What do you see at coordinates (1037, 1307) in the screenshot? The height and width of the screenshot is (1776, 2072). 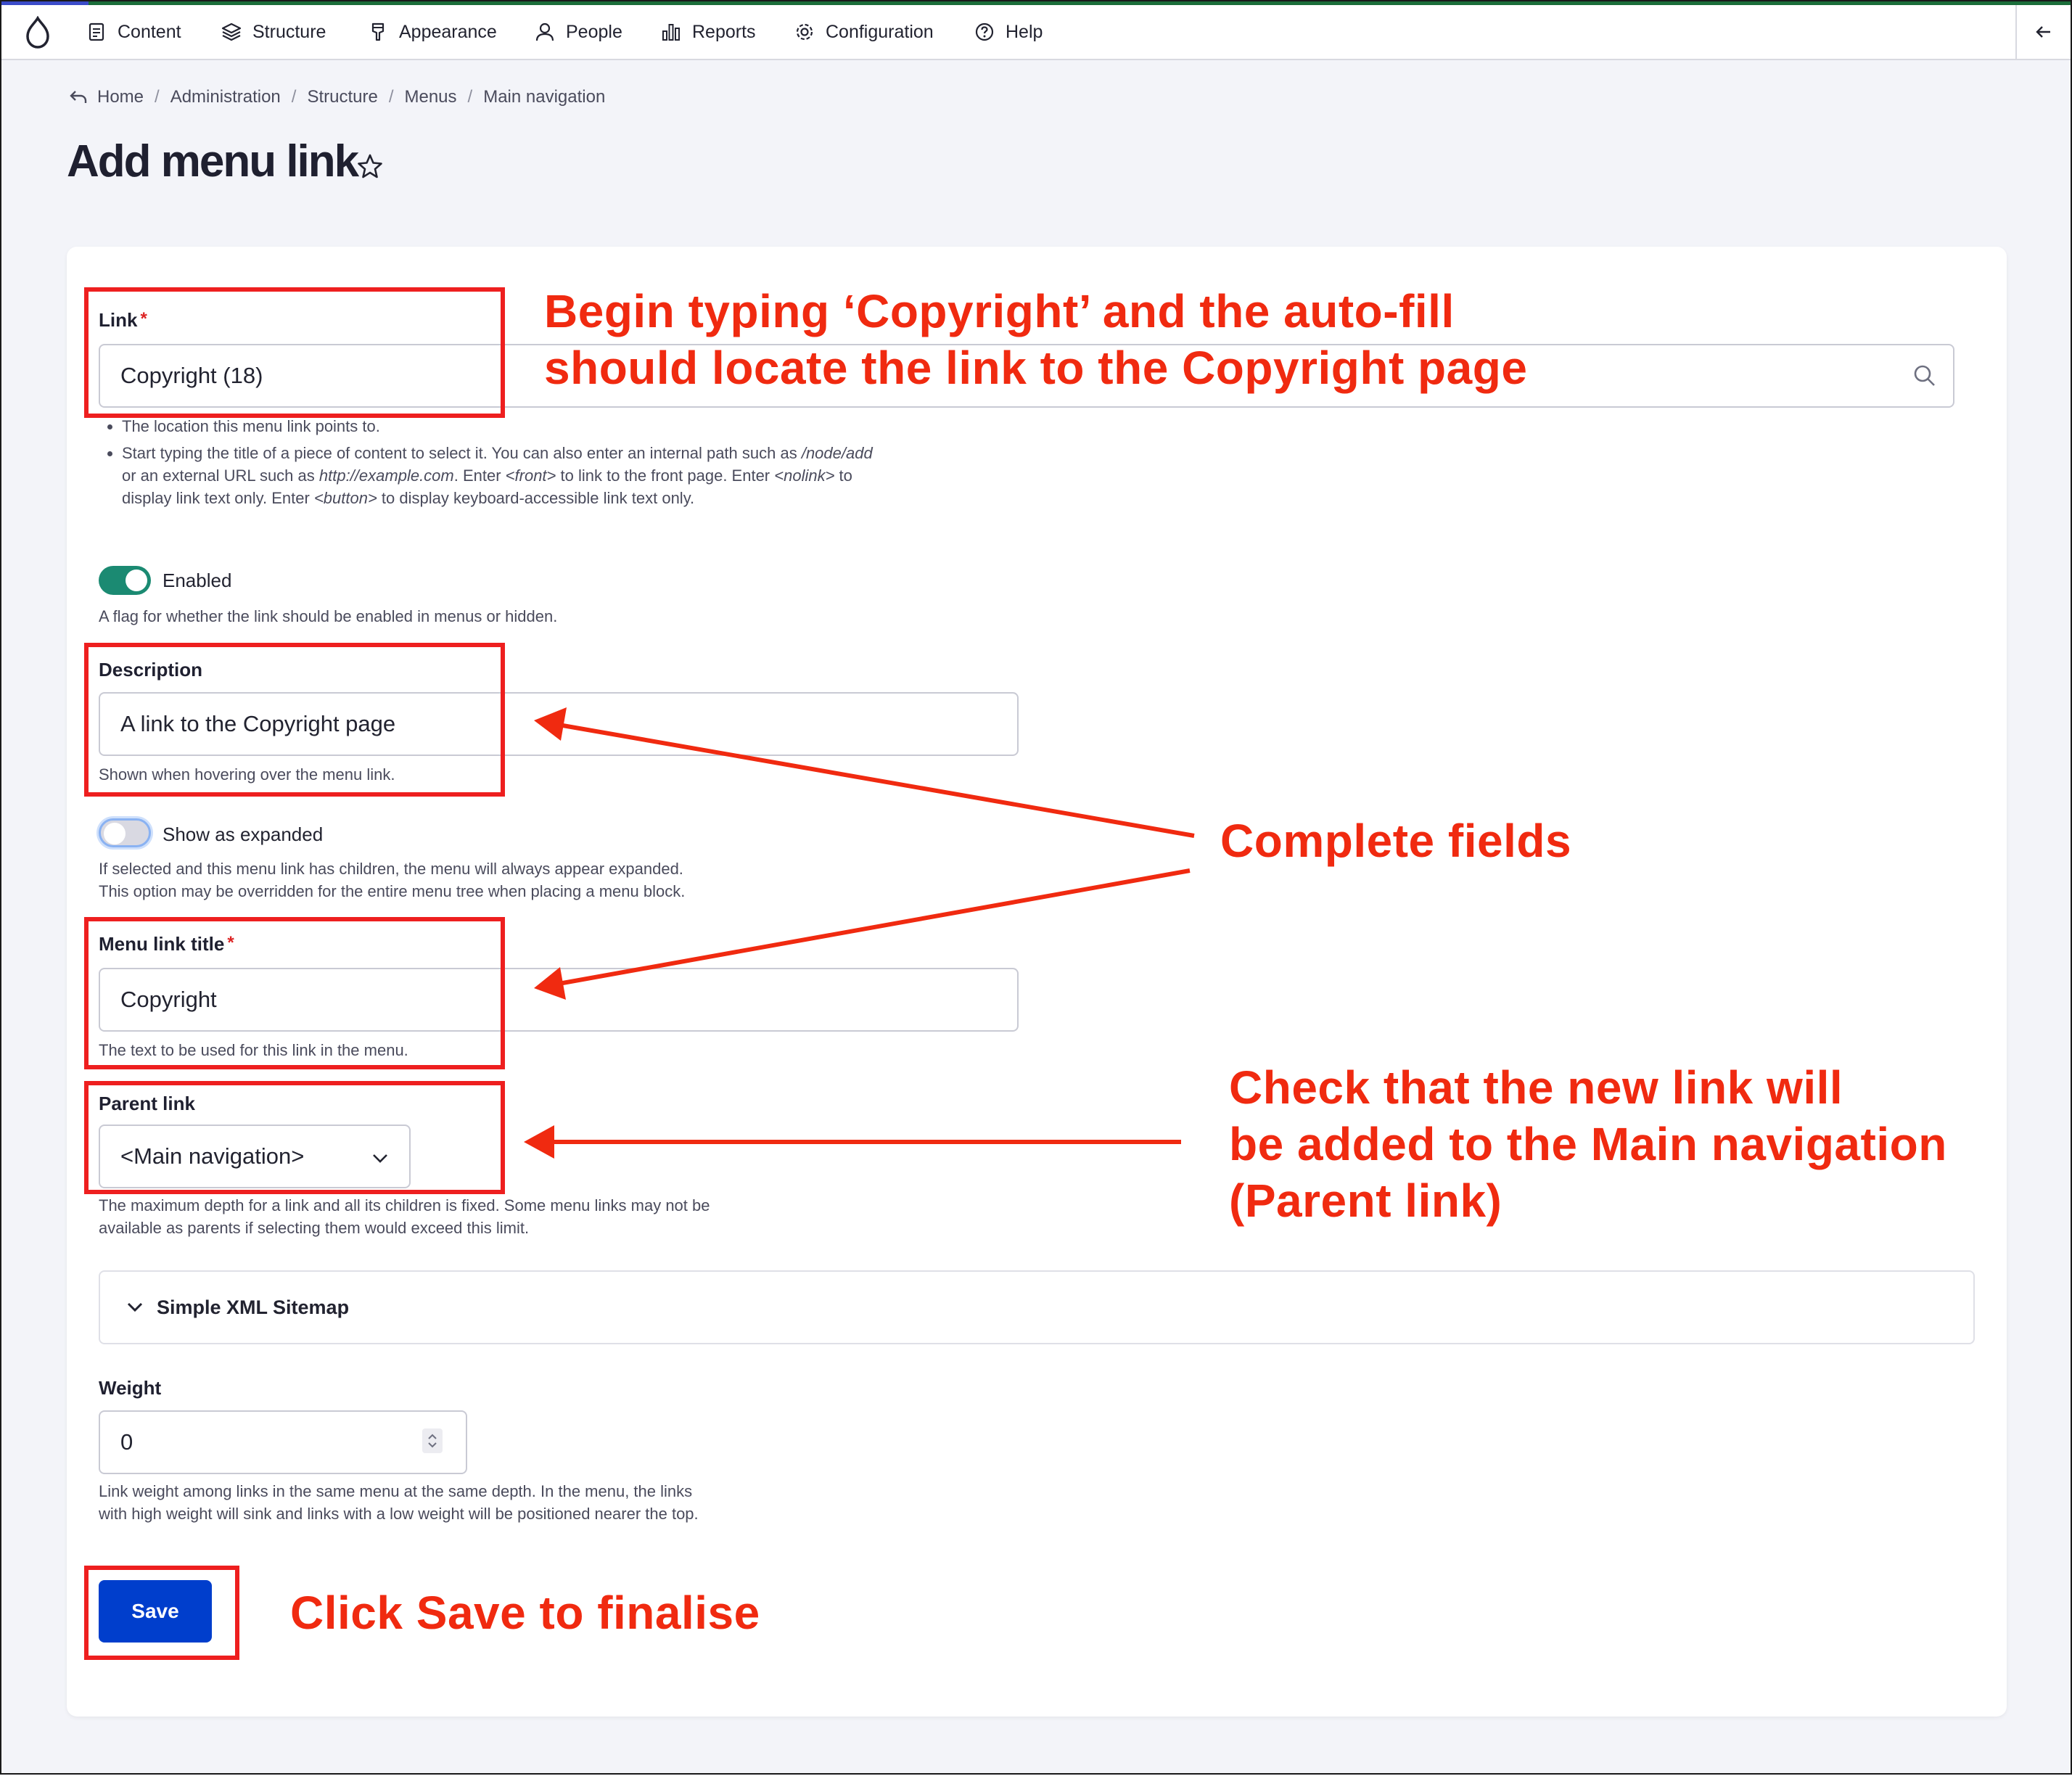 I see `simple-xml-sitemap-details: Simple XML Sitemap` at bounding box center [1037, 1307].